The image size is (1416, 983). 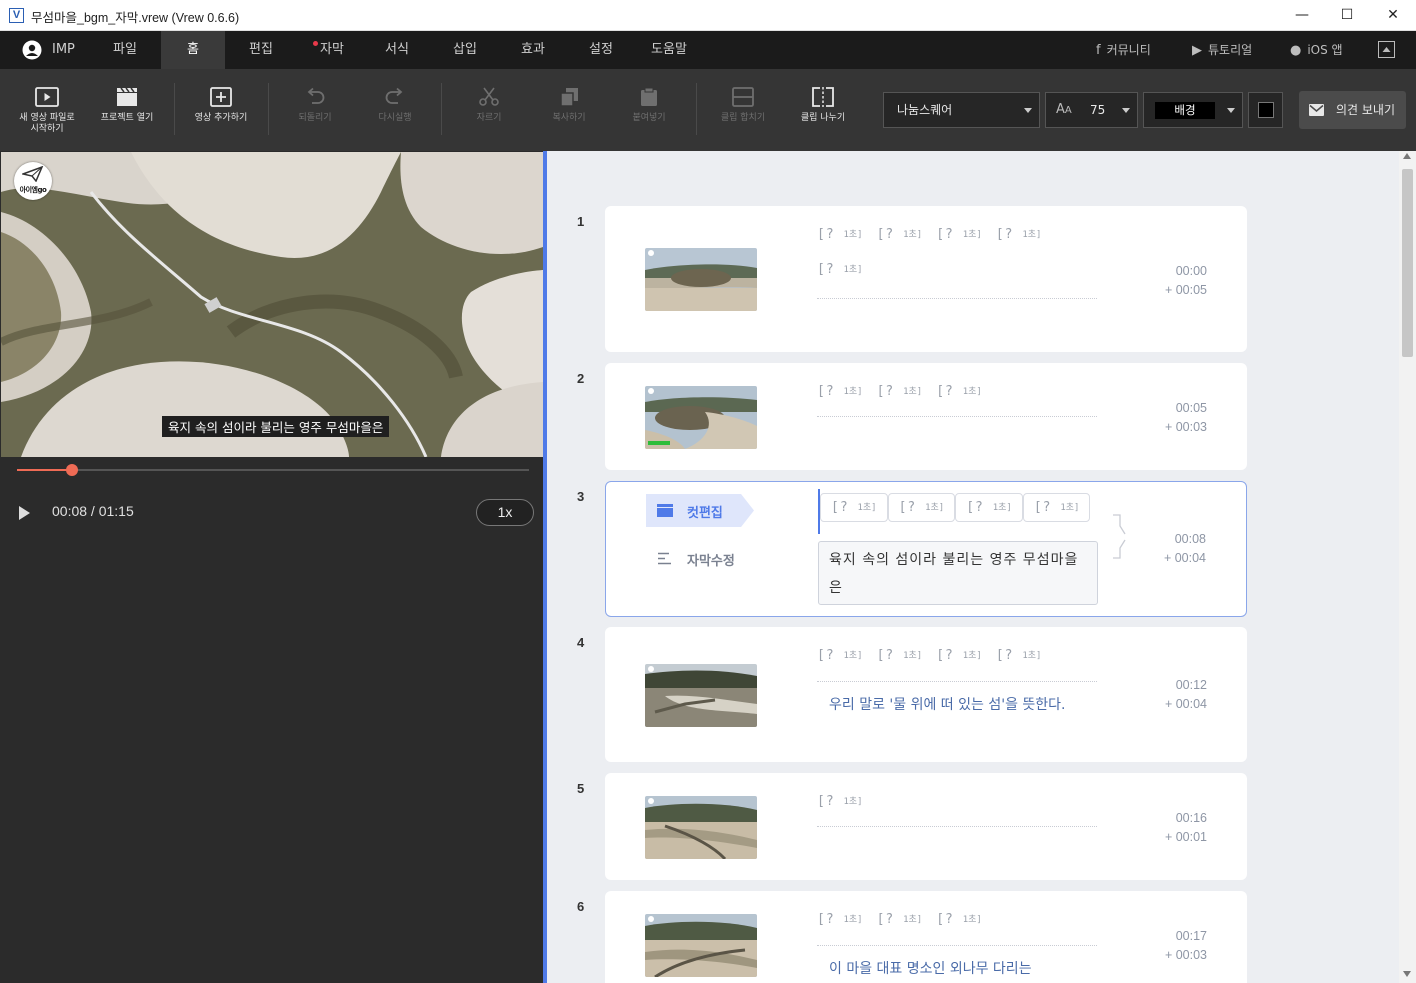 I want to click on watermark-logo: 아이엠go, so click(x=33, y=181).